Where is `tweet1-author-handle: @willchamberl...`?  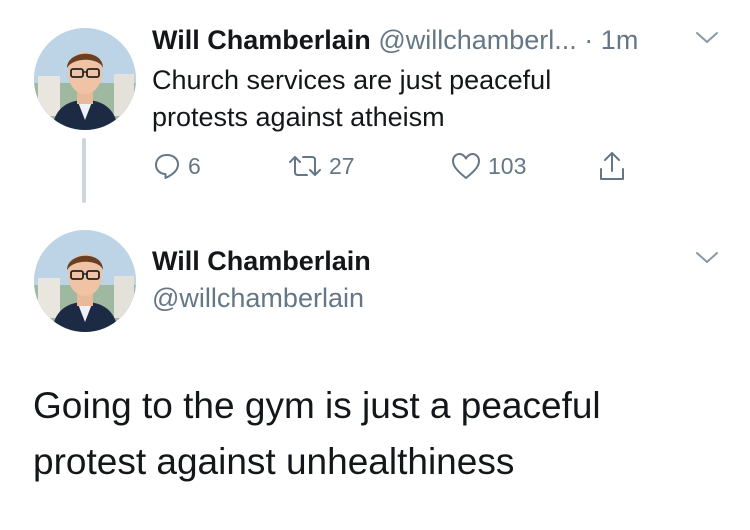 tweet1-author-handle: @willchamberl... is located at coordinates (477, 40).